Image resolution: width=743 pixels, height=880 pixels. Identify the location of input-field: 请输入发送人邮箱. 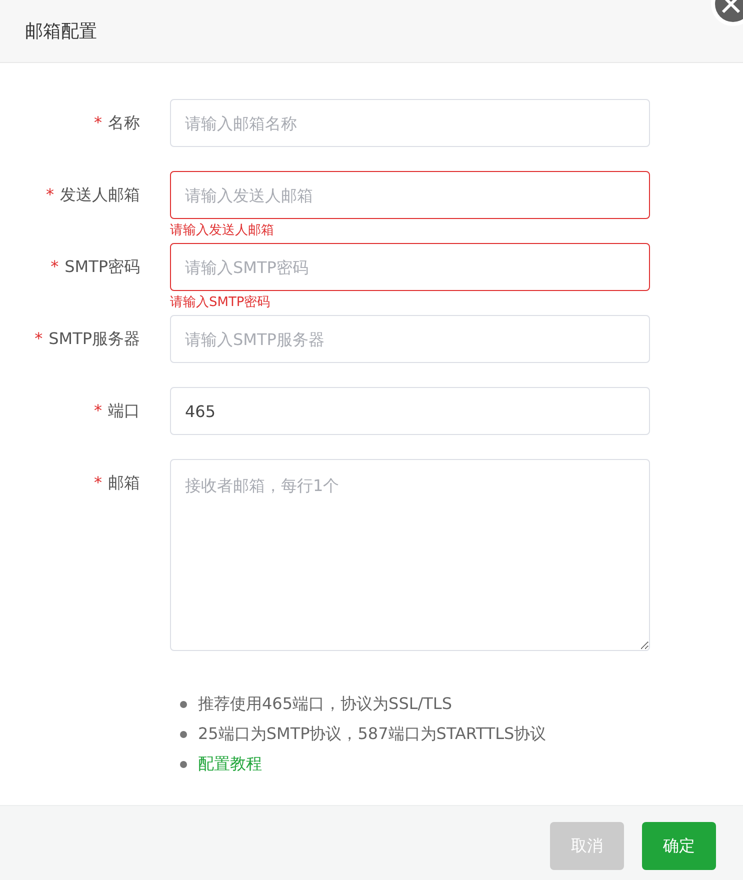
(410, 195).